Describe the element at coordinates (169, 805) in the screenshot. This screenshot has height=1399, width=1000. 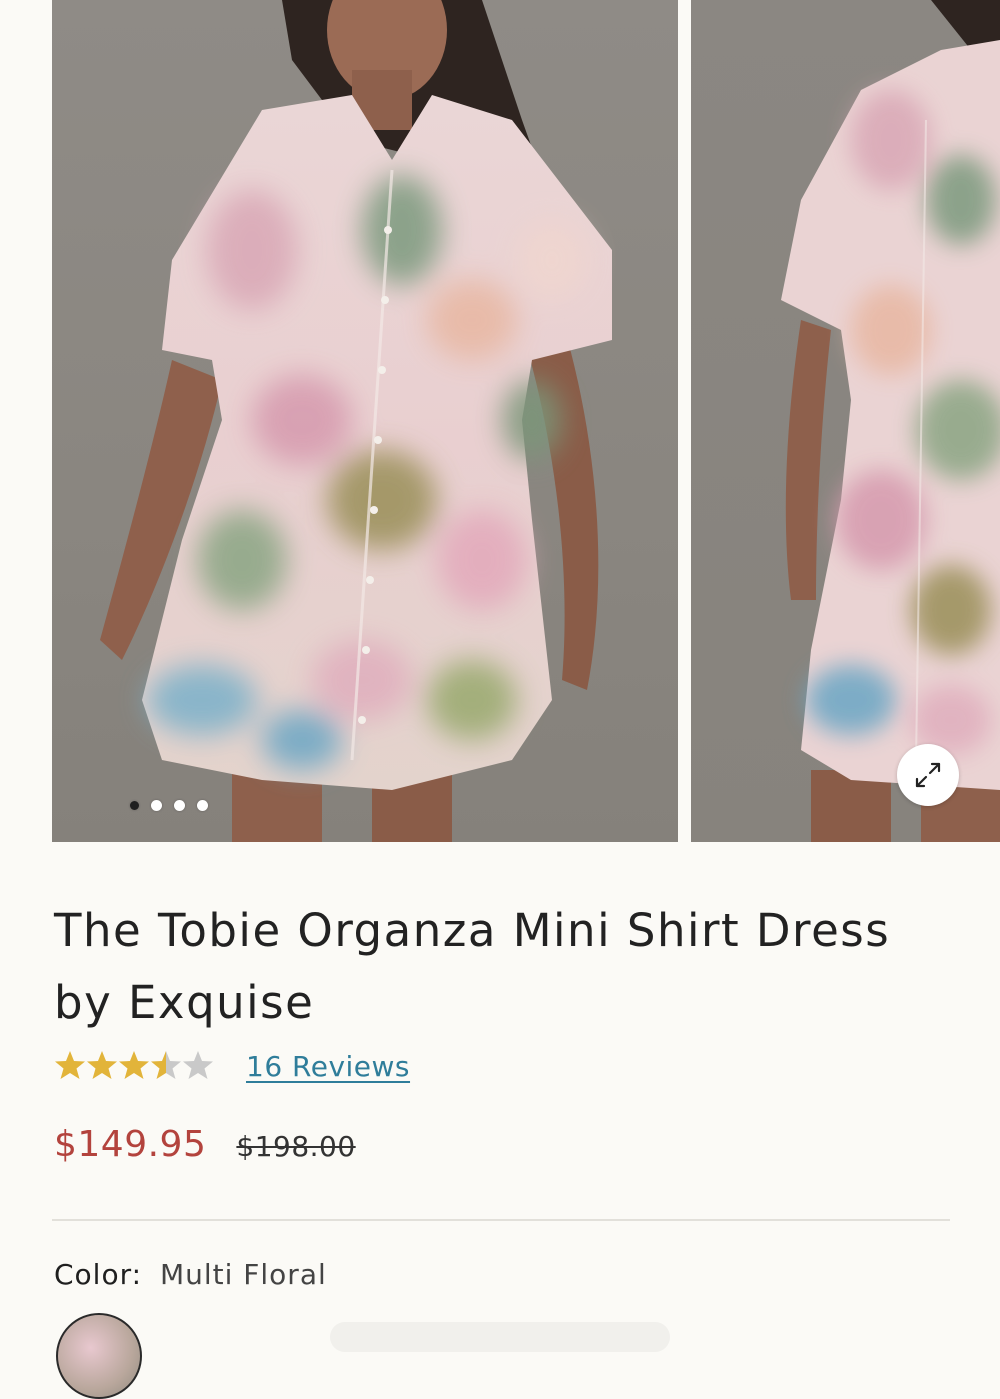
I see `gallery-pagination` at that location.